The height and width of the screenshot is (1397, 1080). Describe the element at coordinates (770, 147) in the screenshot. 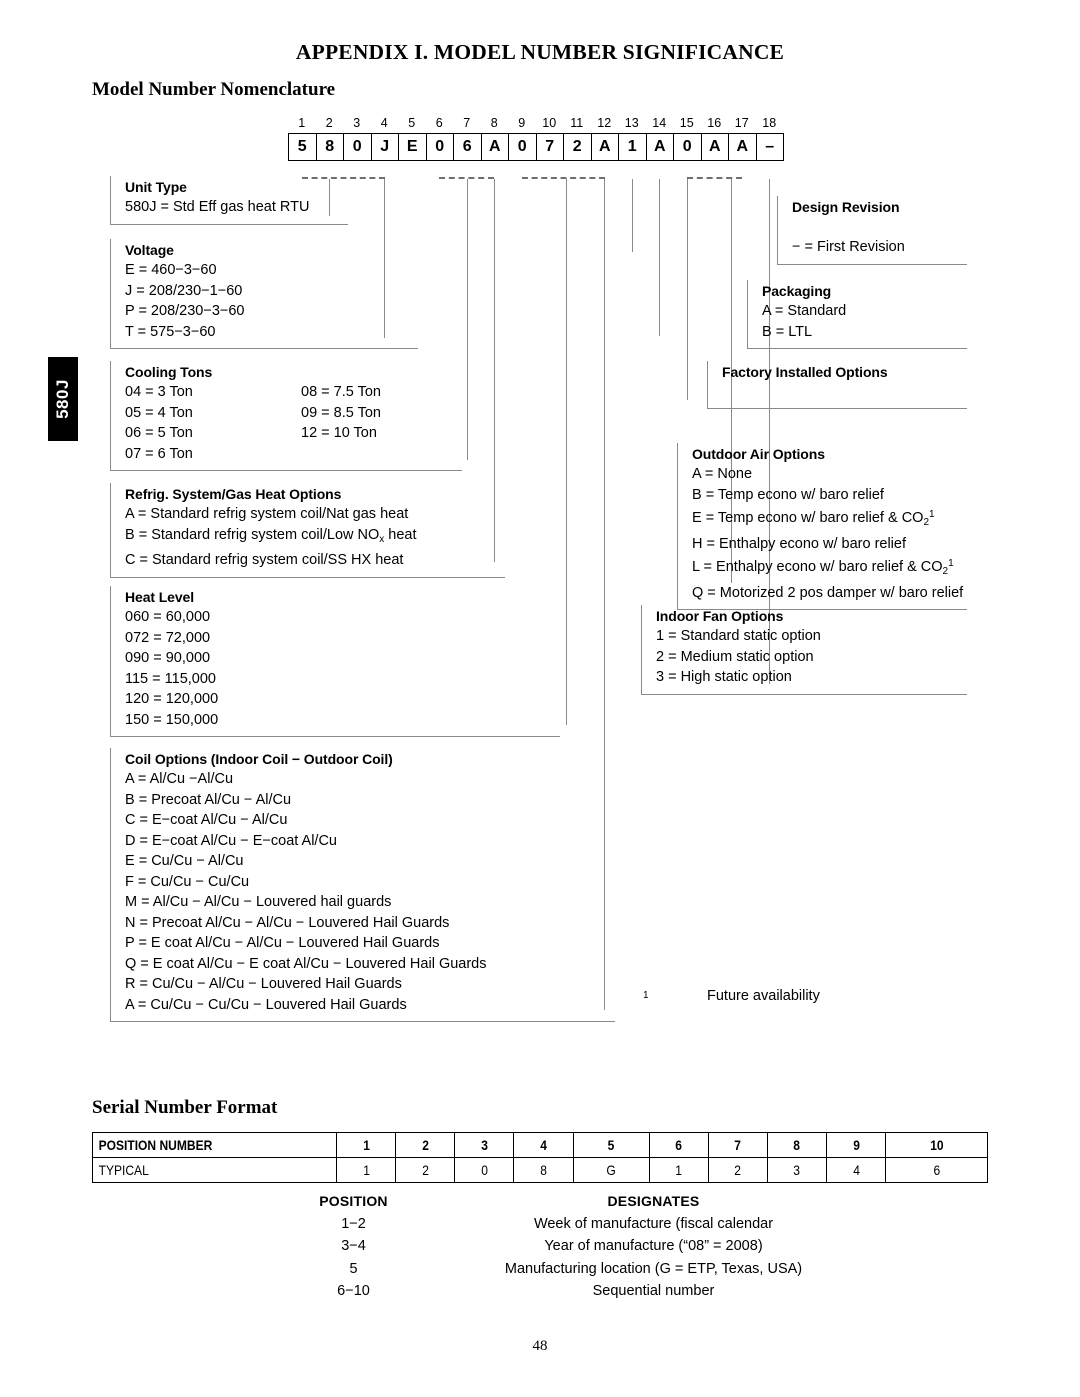

I see `grid-cell-18: –` at that location.